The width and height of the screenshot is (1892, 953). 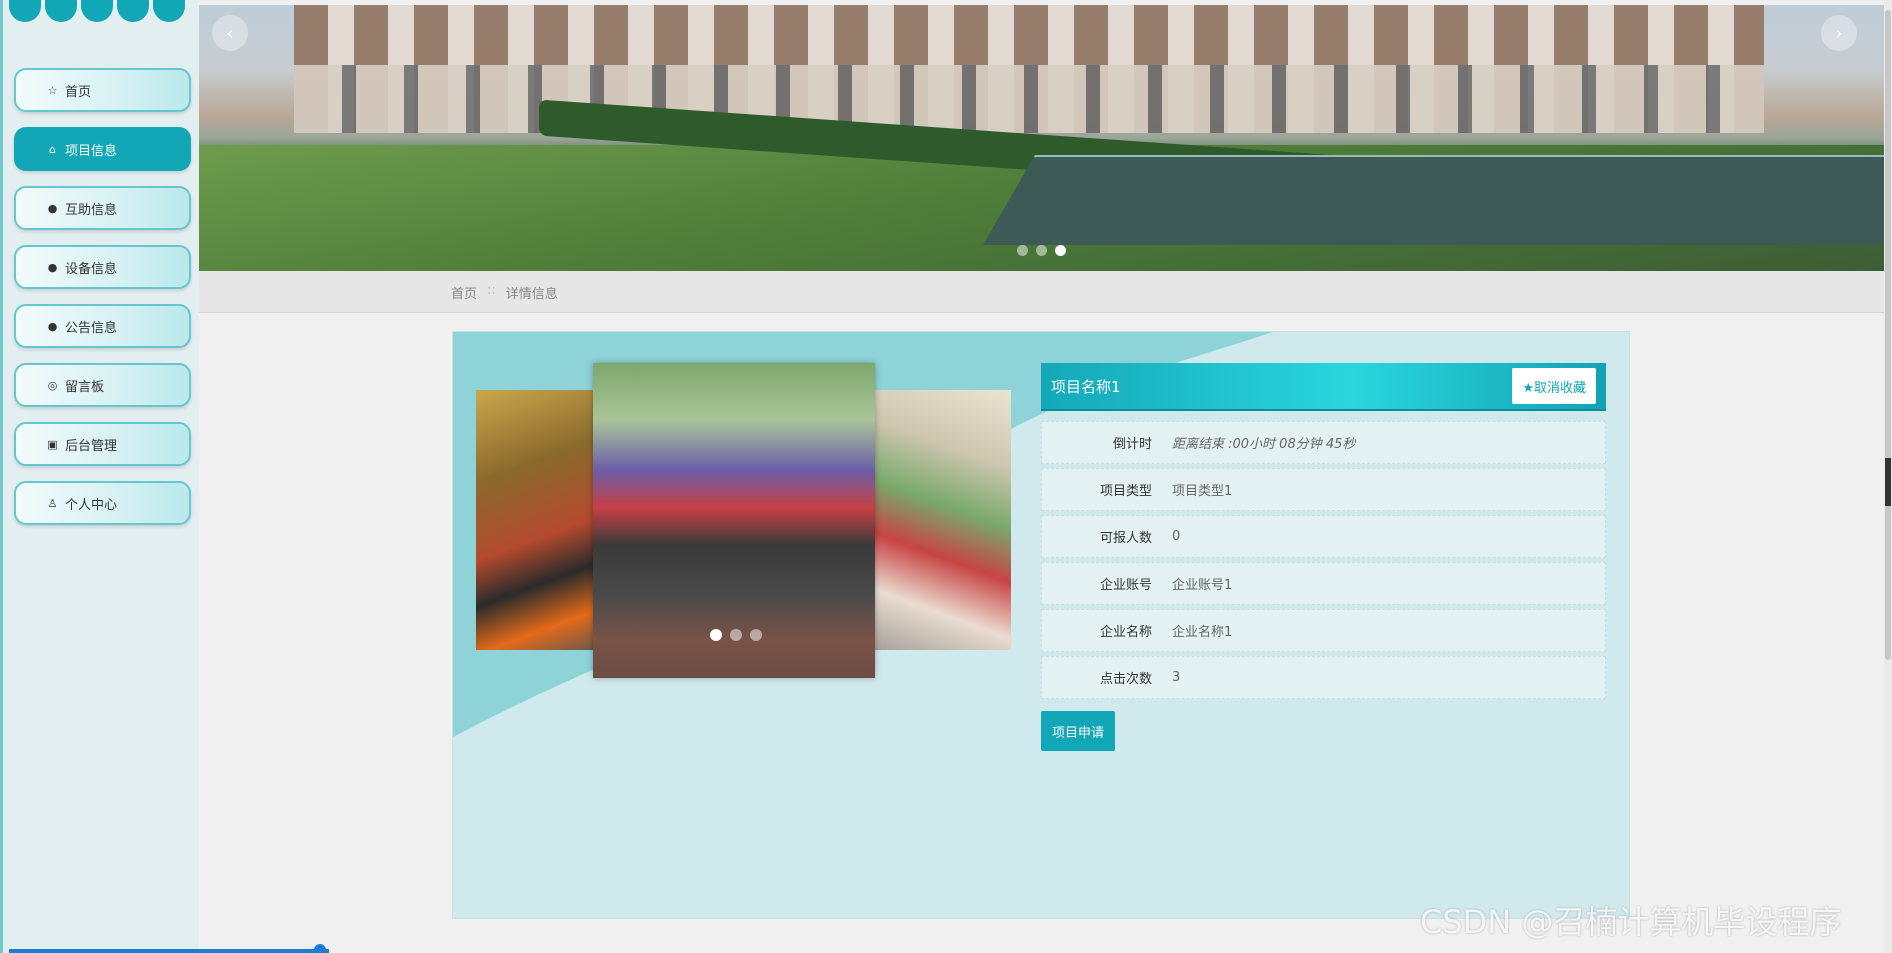 I want to click on watermark: CSDN @召楠计算机毕设程序, so click(x=1631, y=922).